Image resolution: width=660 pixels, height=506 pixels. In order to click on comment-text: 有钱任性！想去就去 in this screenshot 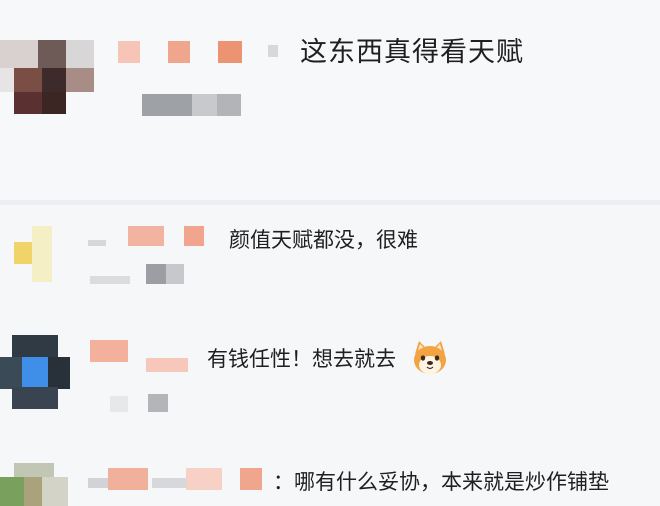, I will do `click(301, 359)`.